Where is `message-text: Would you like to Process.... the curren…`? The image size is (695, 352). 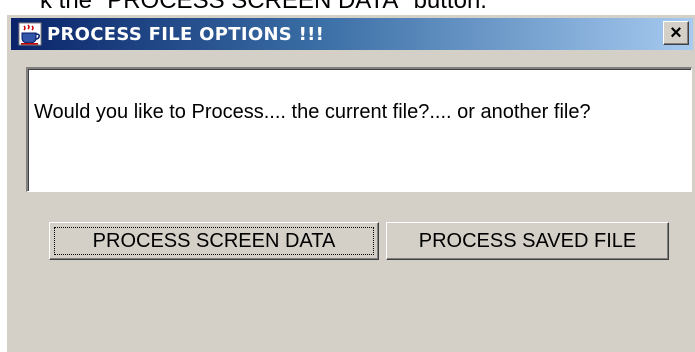
message-text: Would you like to Process.... the curren… is located at coordinates (312, 112).